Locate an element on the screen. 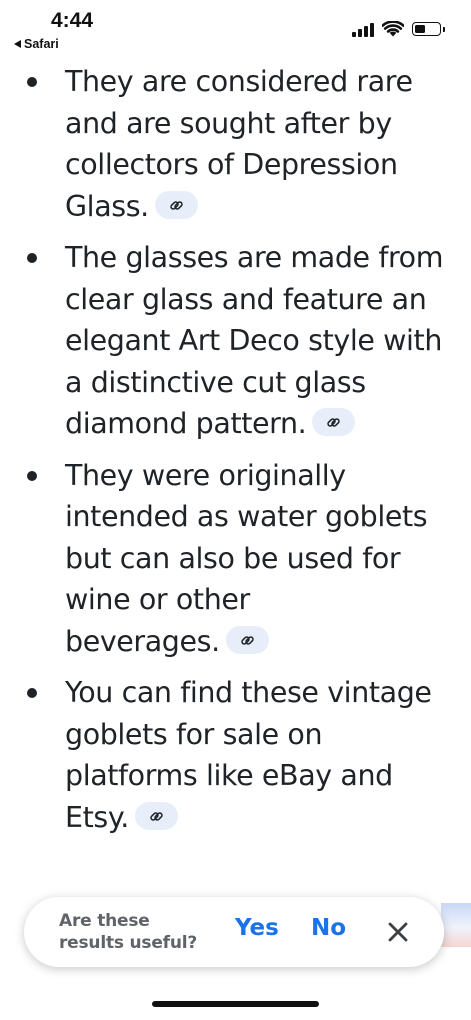 The height and width of the screenshot is (1020, 471). bullet-text: Etsy. is located at coordinates (97, 817).